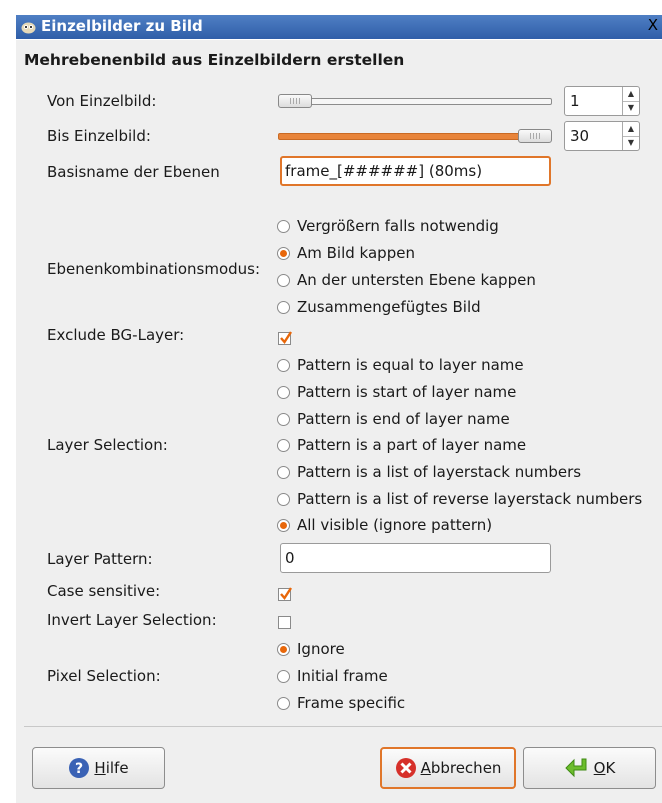 The height and width of the screenshot is (803, 662). What do you see at coordinates (575, 101) in the screenshot?
I see `from-frame-value: 1` at bounding box center [575, 101].